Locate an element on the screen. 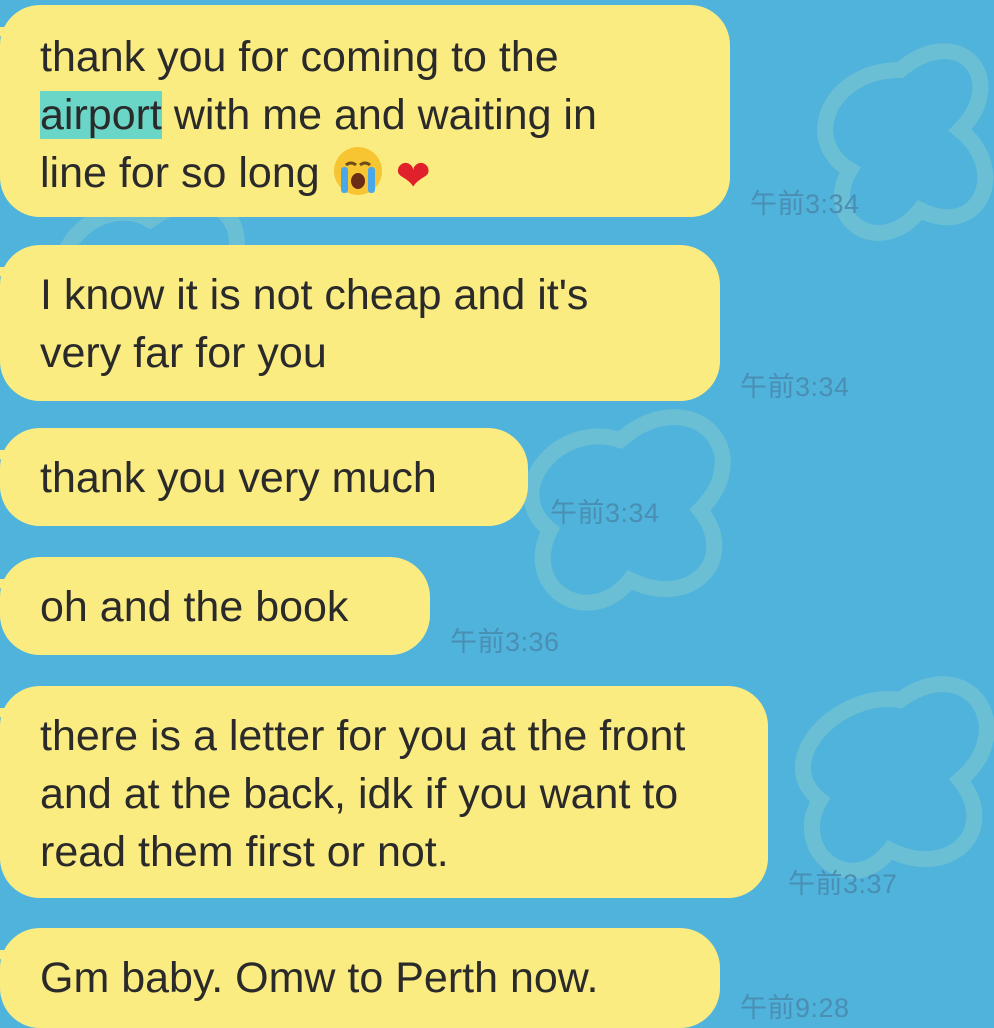 Image resolution: width=994 pixels, height=1028 pixels. message-text: thank you for coming to the is located at coordinates (299, 57).